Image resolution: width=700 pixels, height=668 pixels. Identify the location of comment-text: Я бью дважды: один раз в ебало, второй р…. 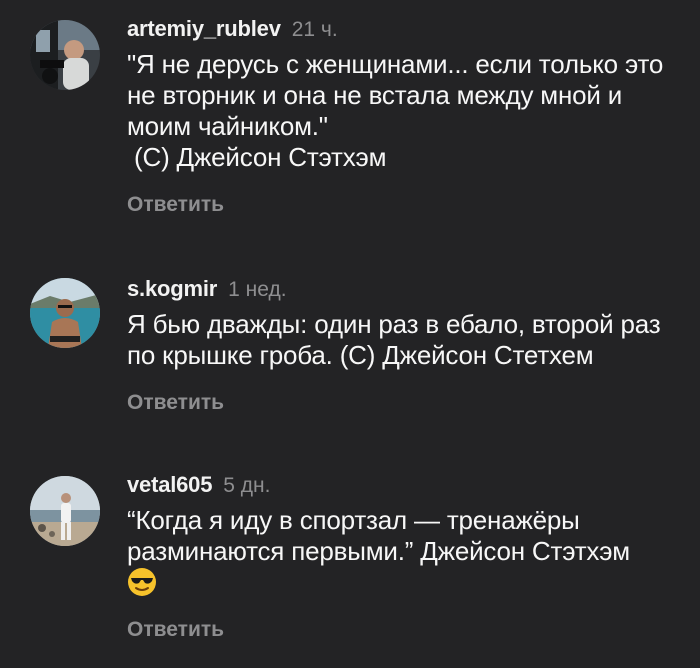
(397, 339).